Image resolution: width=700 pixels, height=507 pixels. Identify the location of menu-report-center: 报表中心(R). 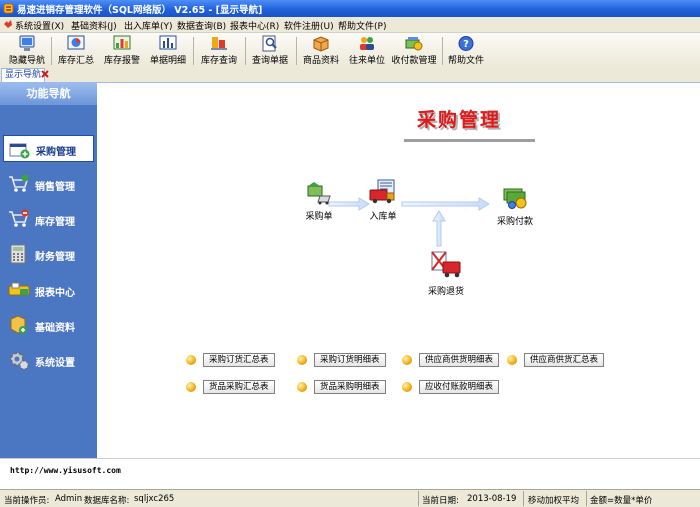
(254, 25).